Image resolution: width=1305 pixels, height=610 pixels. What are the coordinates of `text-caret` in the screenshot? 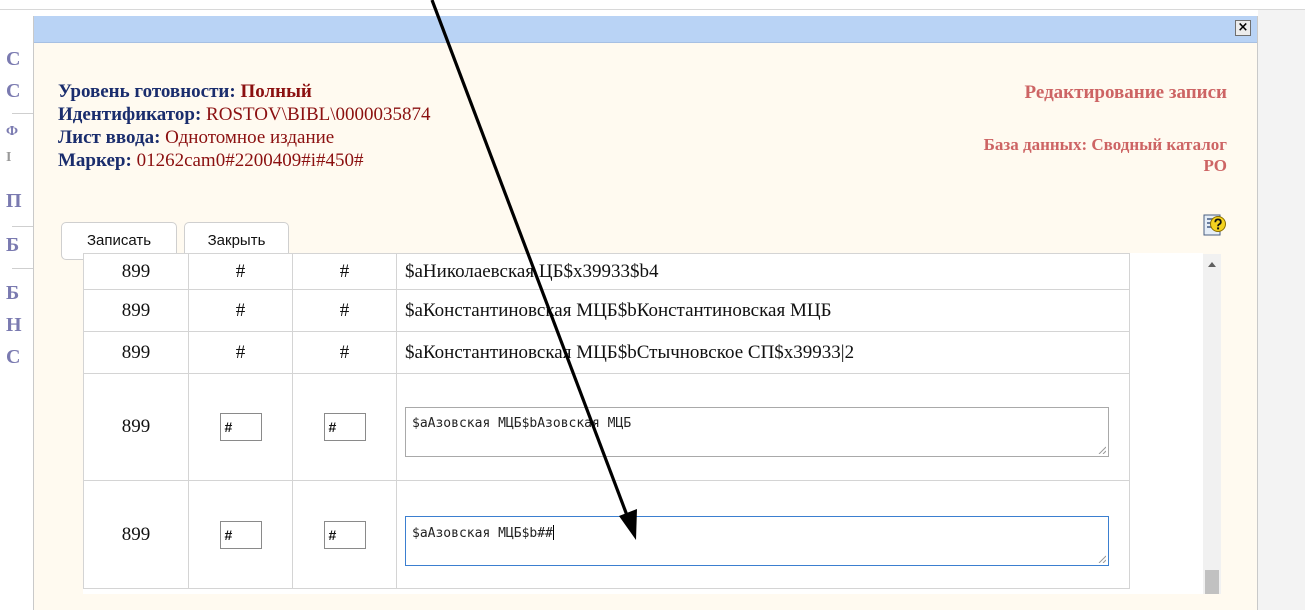 It's located at (553, 532).